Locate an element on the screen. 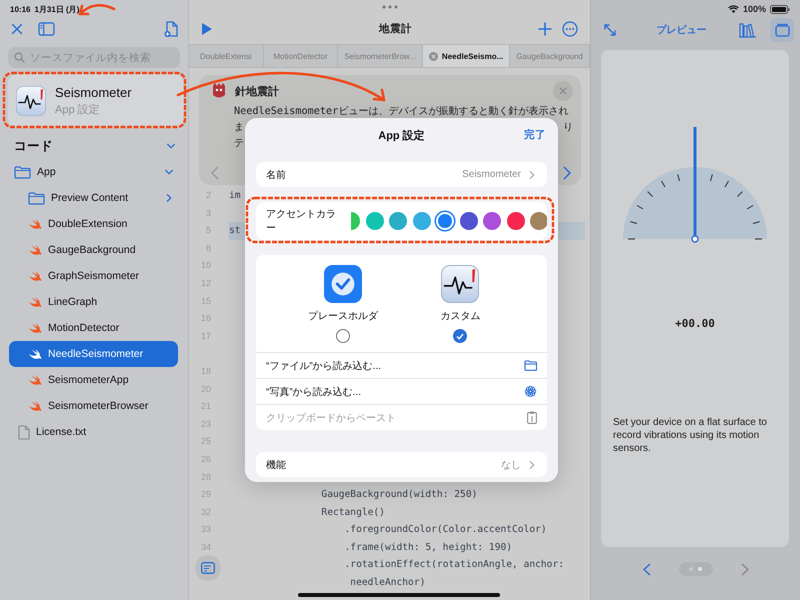 The image size is (800, 600). folder-item: Preview Content is located at coordinates (93, 198).